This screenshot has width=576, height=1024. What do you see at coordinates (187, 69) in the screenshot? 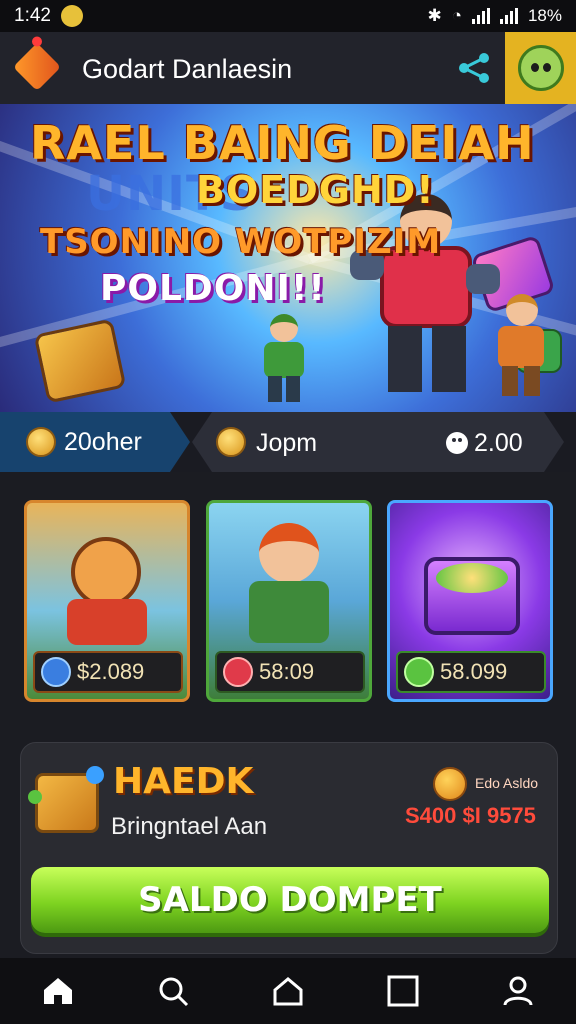
I see `app-title: Godart Danlaesin` at bounding box center [187, 69].